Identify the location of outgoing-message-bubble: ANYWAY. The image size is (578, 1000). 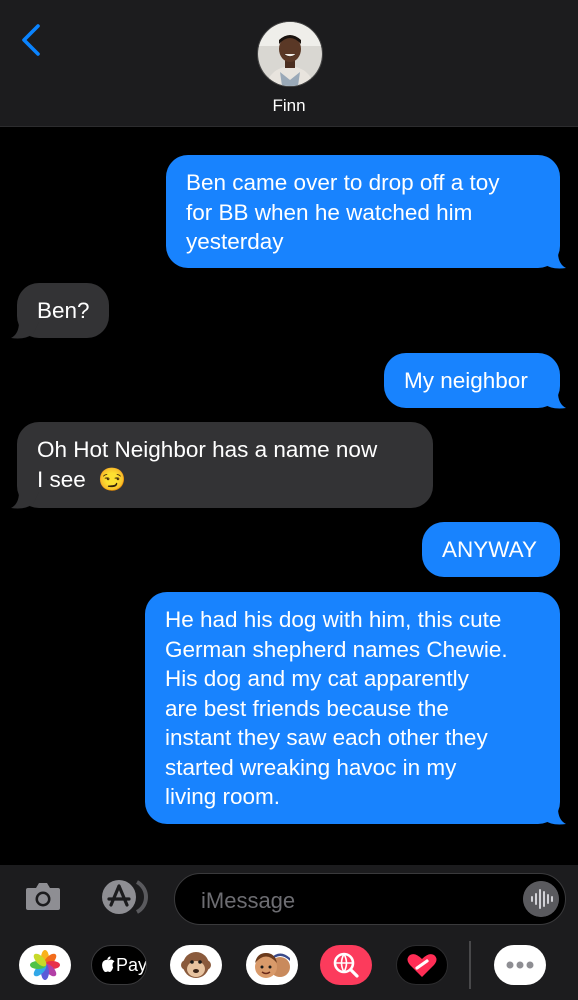
(491, 549).